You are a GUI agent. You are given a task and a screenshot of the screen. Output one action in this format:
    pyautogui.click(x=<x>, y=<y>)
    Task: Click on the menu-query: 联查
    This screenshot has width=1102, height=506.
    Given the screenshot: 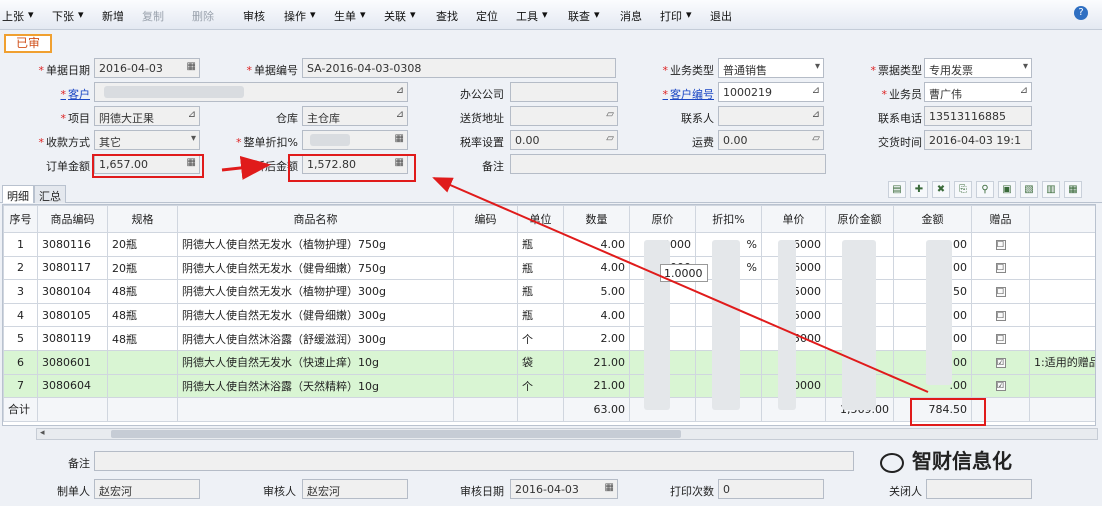 What is the action you would take?
    pyautogui.click(x=579, y=16)
    